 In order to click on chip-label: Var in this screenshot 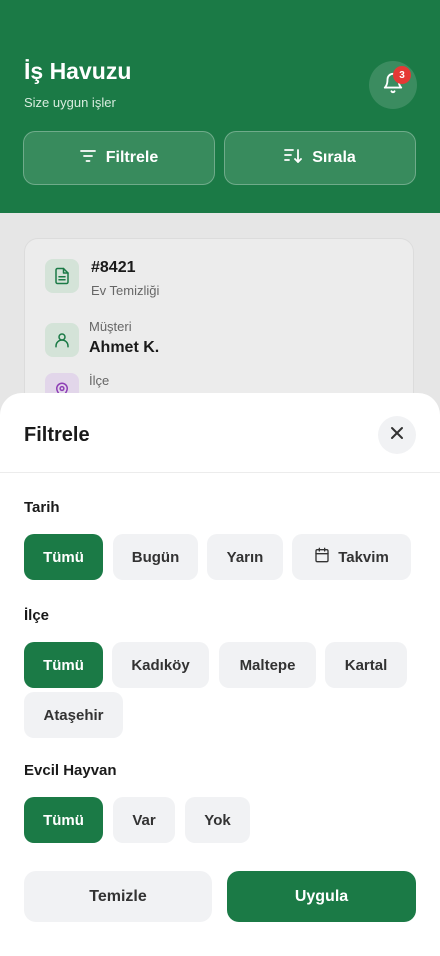, I will do `click(144, 820)`.